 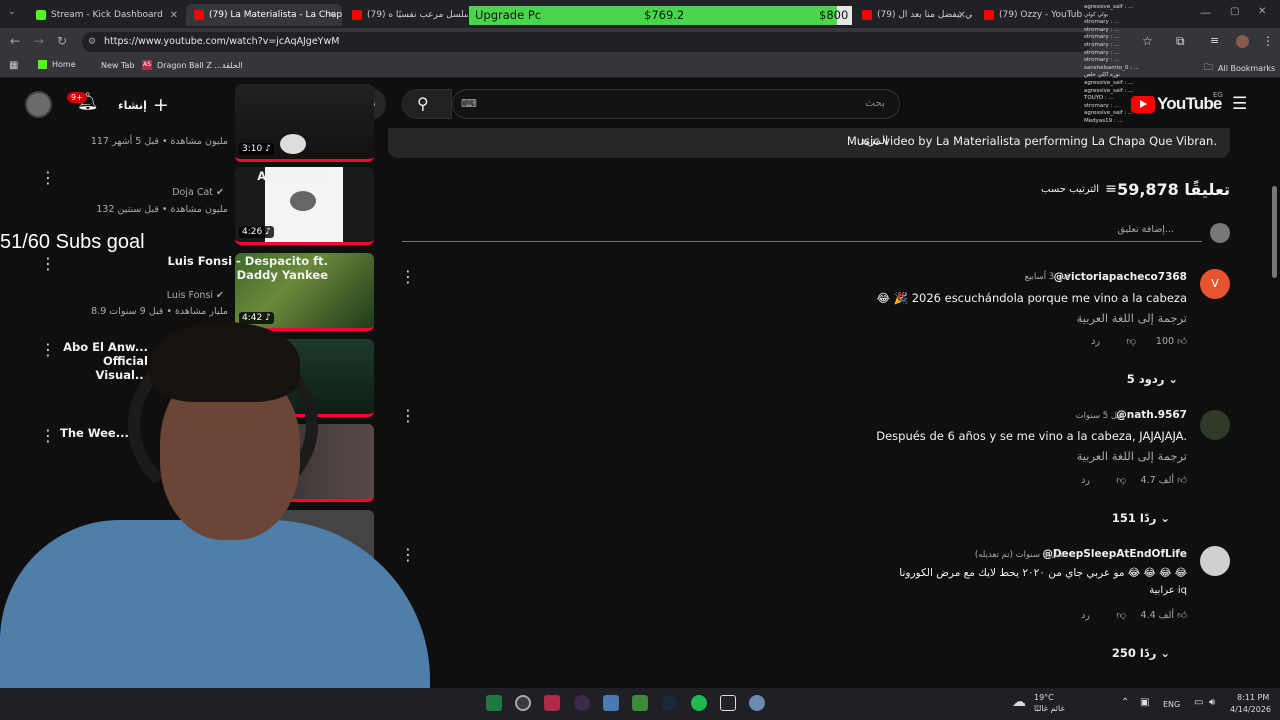 I want to click on volume-icon: 🔊︎, so click(x=1212, y=702).